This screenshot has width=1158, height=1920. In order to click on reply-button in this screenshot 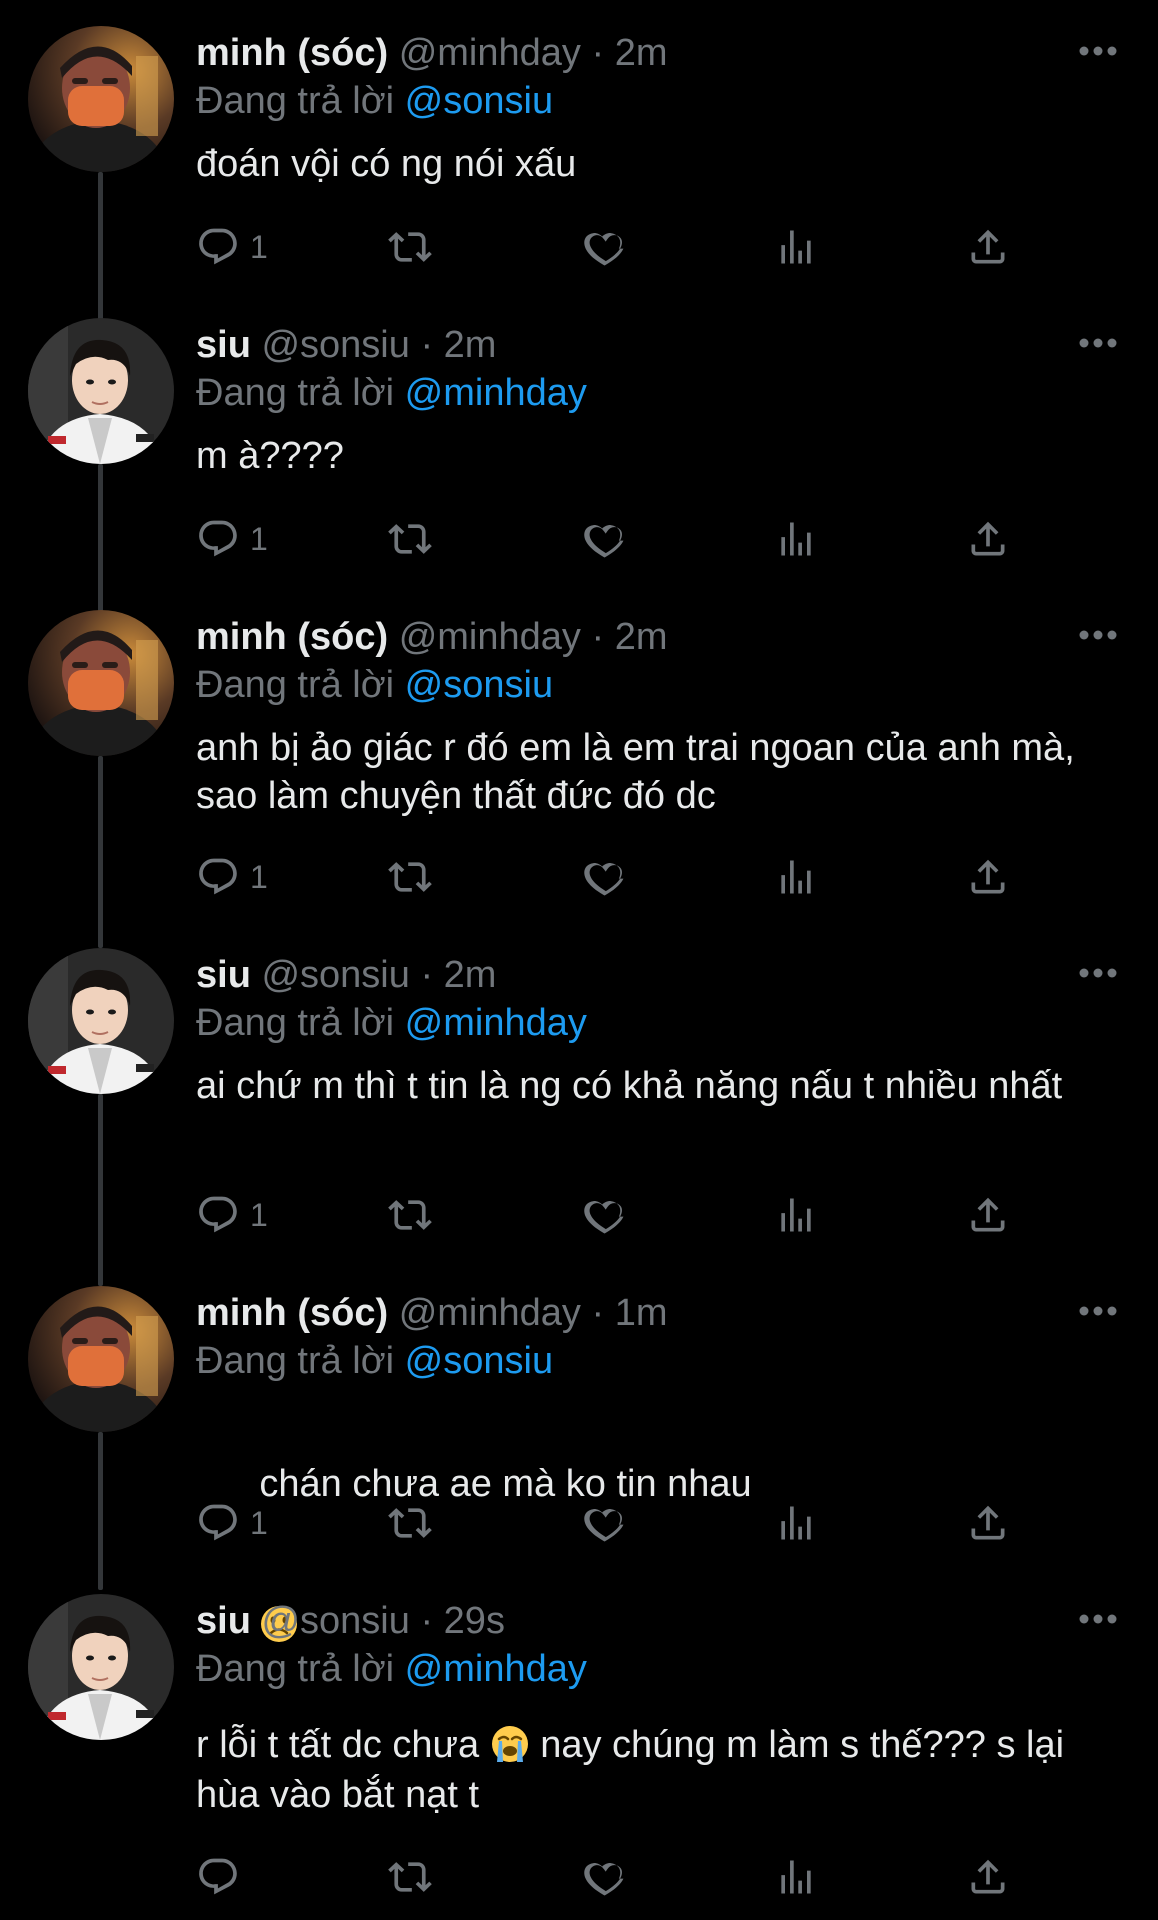, I will do `click(223, 1877)`.